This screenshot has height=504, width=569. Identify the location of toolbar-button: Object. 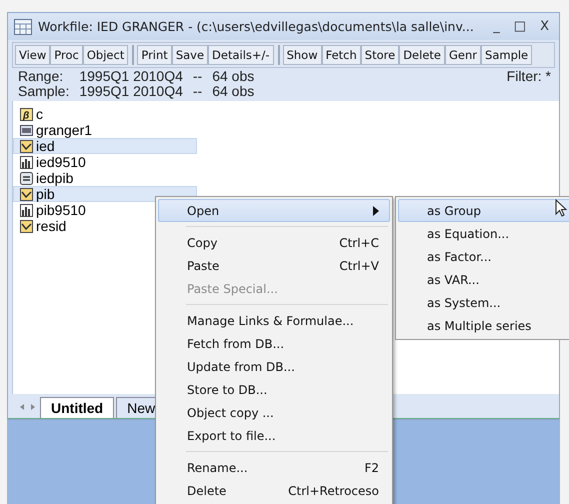
(105, 55).